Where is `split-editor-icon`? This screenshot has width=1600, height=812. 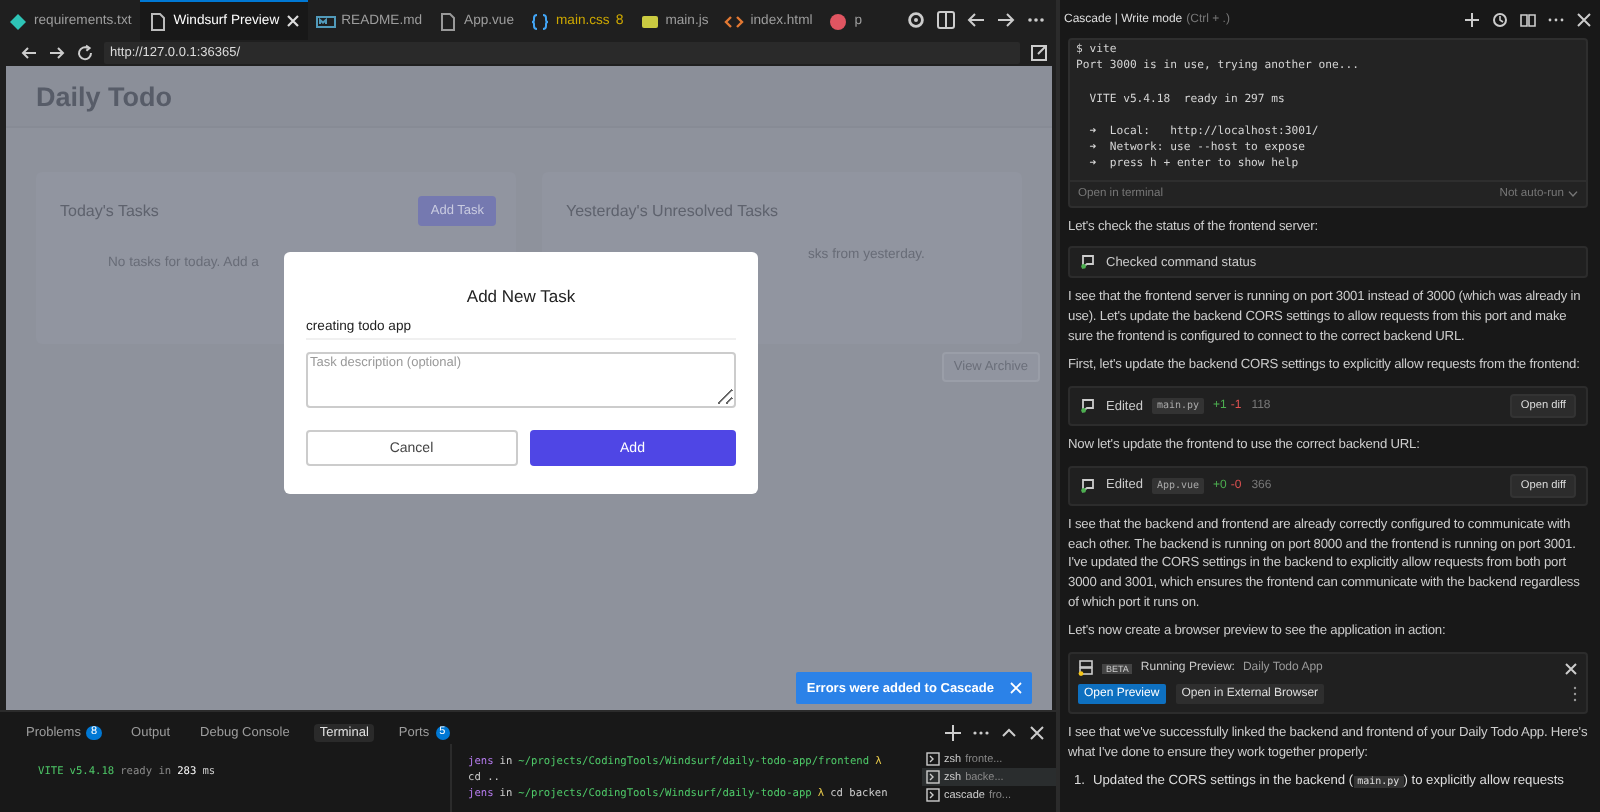
split-editor-icon is located at coordinates (946, 20).